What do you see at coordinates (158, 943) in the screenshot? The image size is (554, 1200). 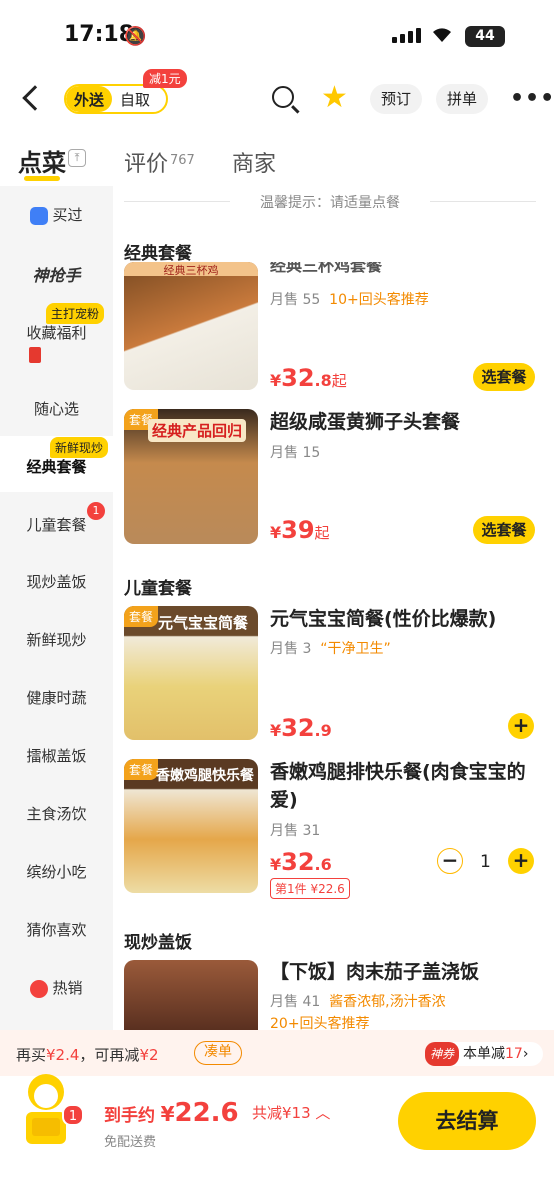 I see `section-title-stir: 现炒盖饭` at bounding box center [158, 943].